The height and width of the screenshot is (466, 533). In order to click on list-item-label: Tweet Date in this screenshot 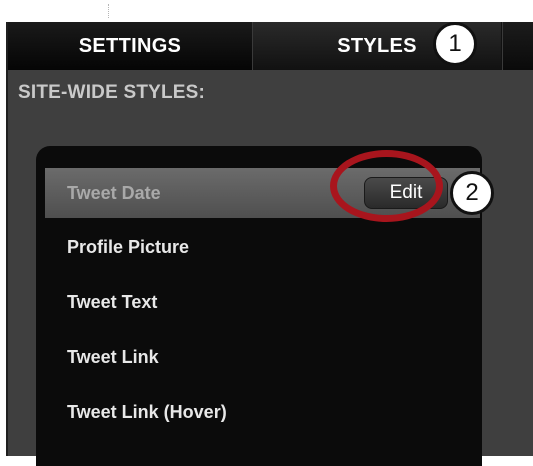, I will do `click(114, 192)`.